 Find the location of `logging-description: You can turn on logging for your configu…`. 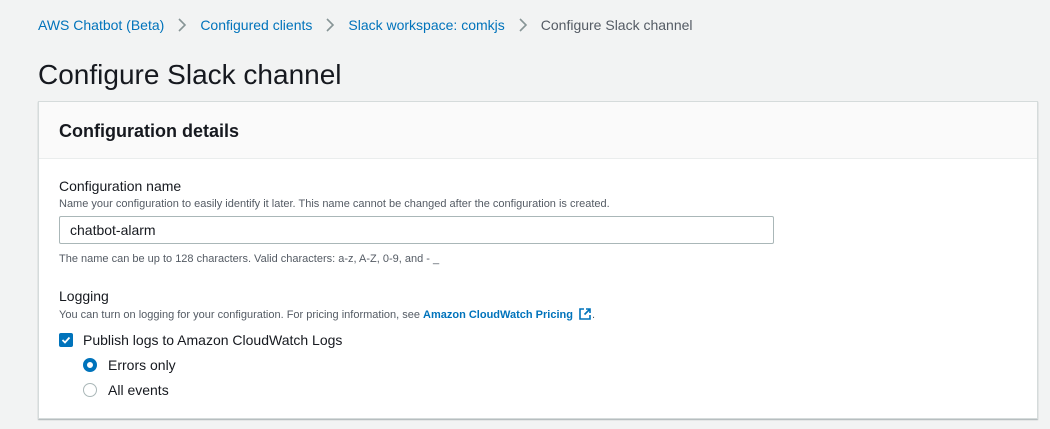

logging-description: You can turn on logging for your configu… is located at coordinates (327, 316).